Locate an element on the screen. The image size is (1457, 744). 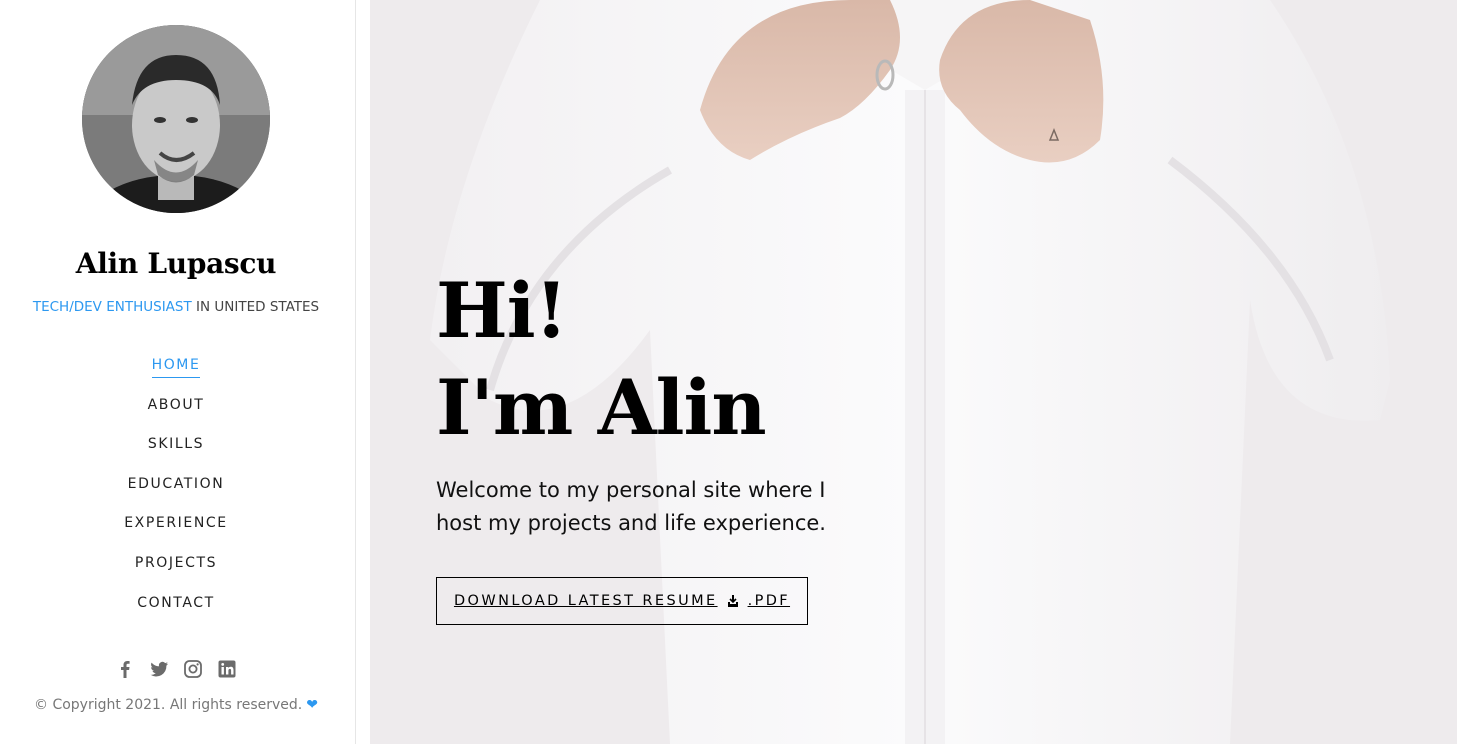
profile-location: IN UNITED STATES is located at coordinates (255, 307).